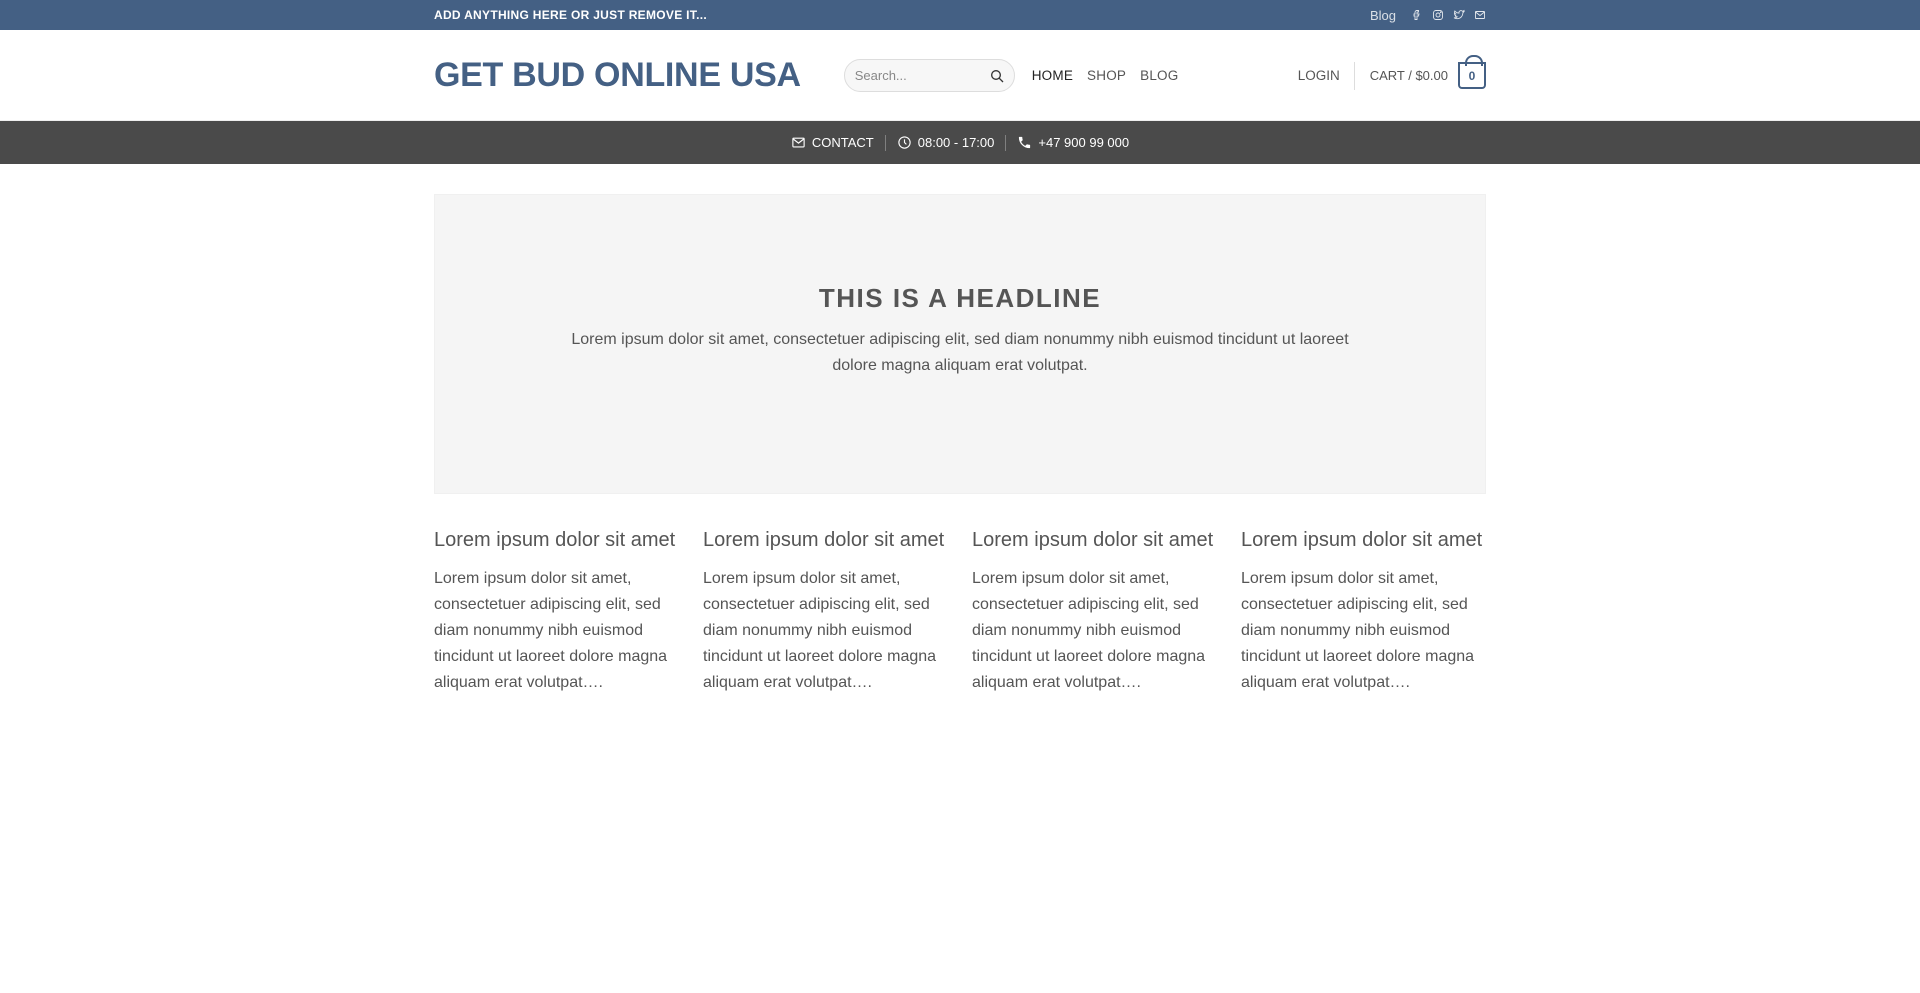 Image resolution: width=1920 pixels, height=993 pixels. Describe the element at coordinates (904, 142) in the screenshot. I see `clock-icon` at that location.